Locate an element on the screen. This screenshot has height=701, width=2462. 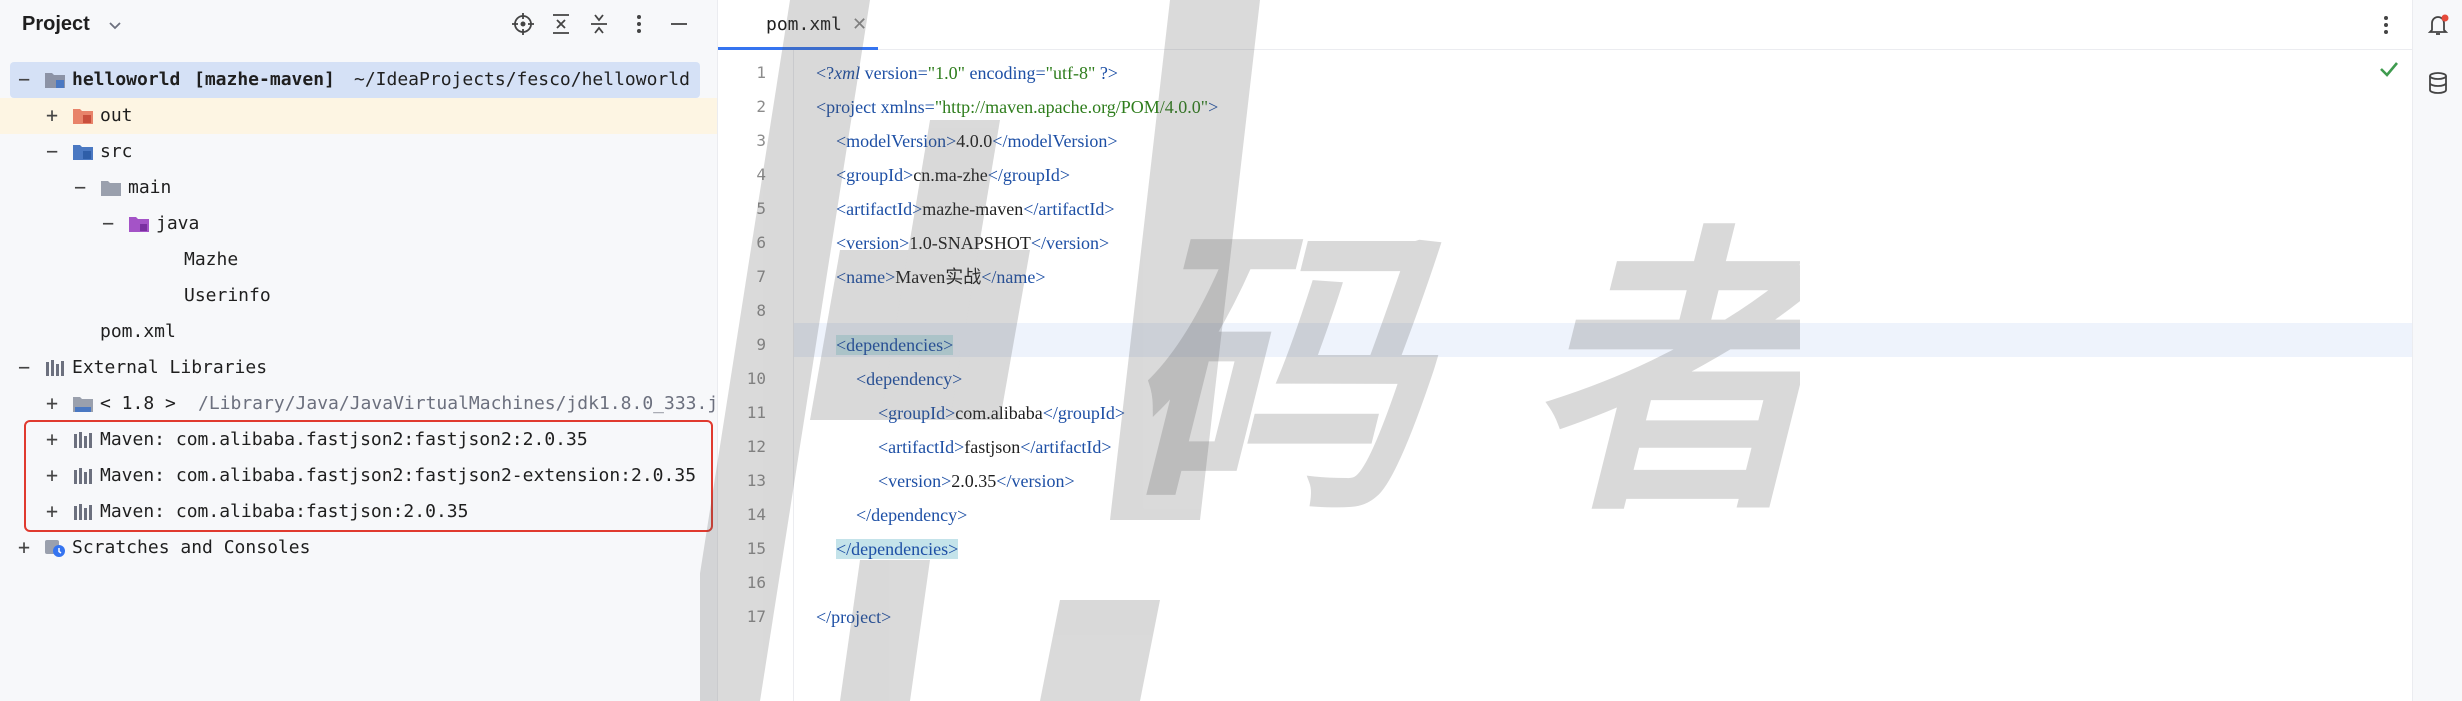
library-icon is located at coordinates (55, 368).